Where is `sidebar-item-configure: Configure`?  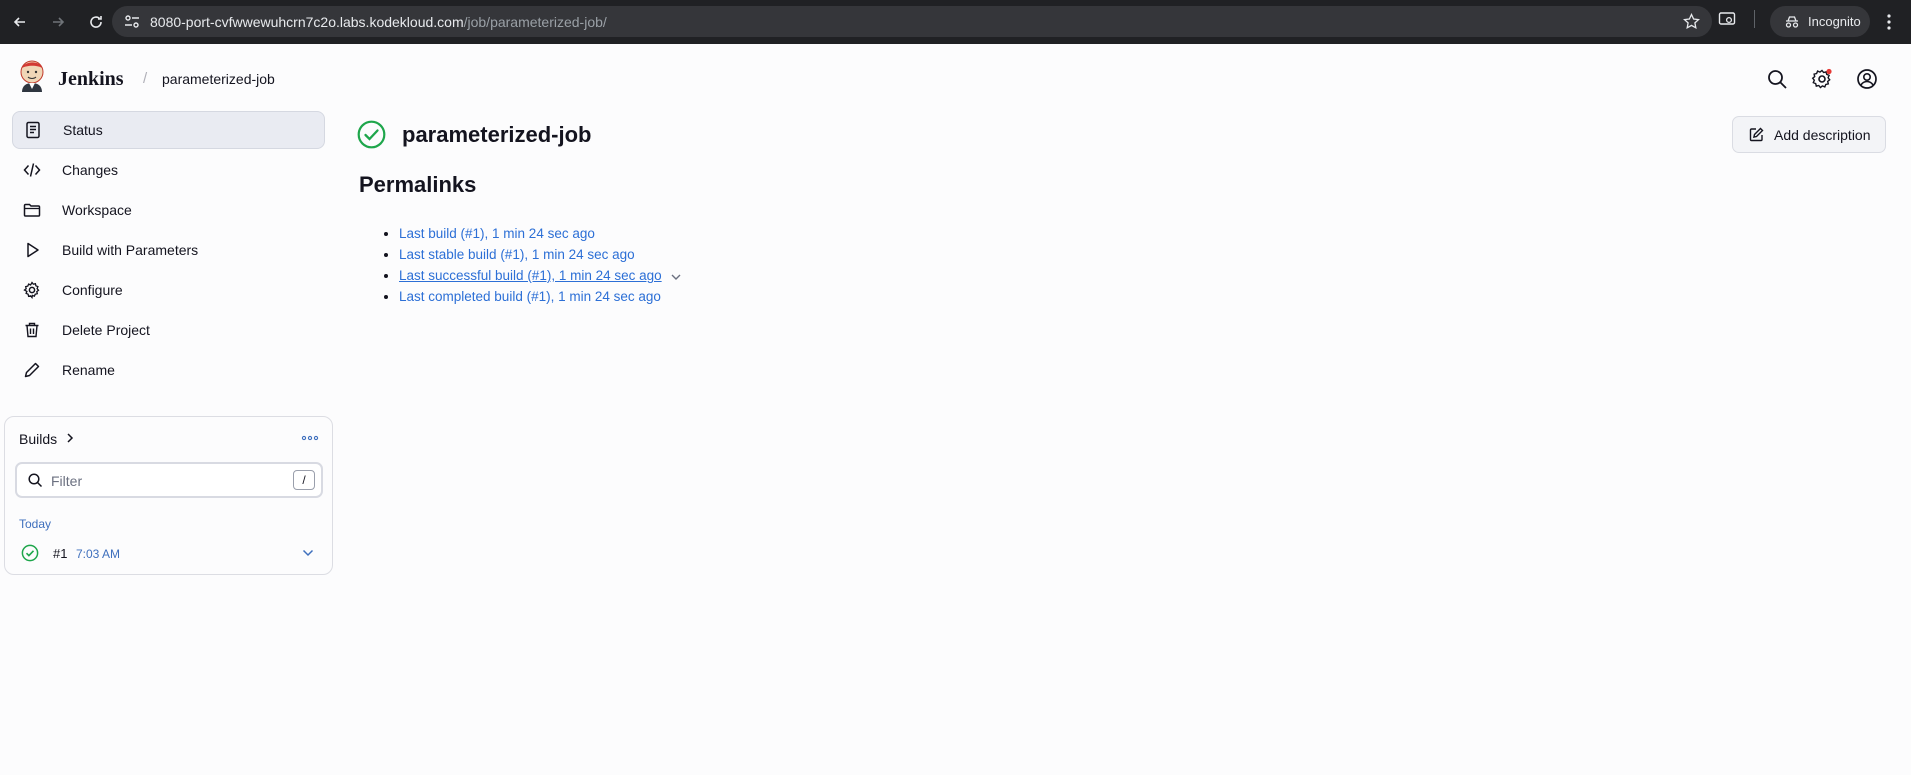
sidebar-item-configure: Configure is located at coordinates (168, 290).